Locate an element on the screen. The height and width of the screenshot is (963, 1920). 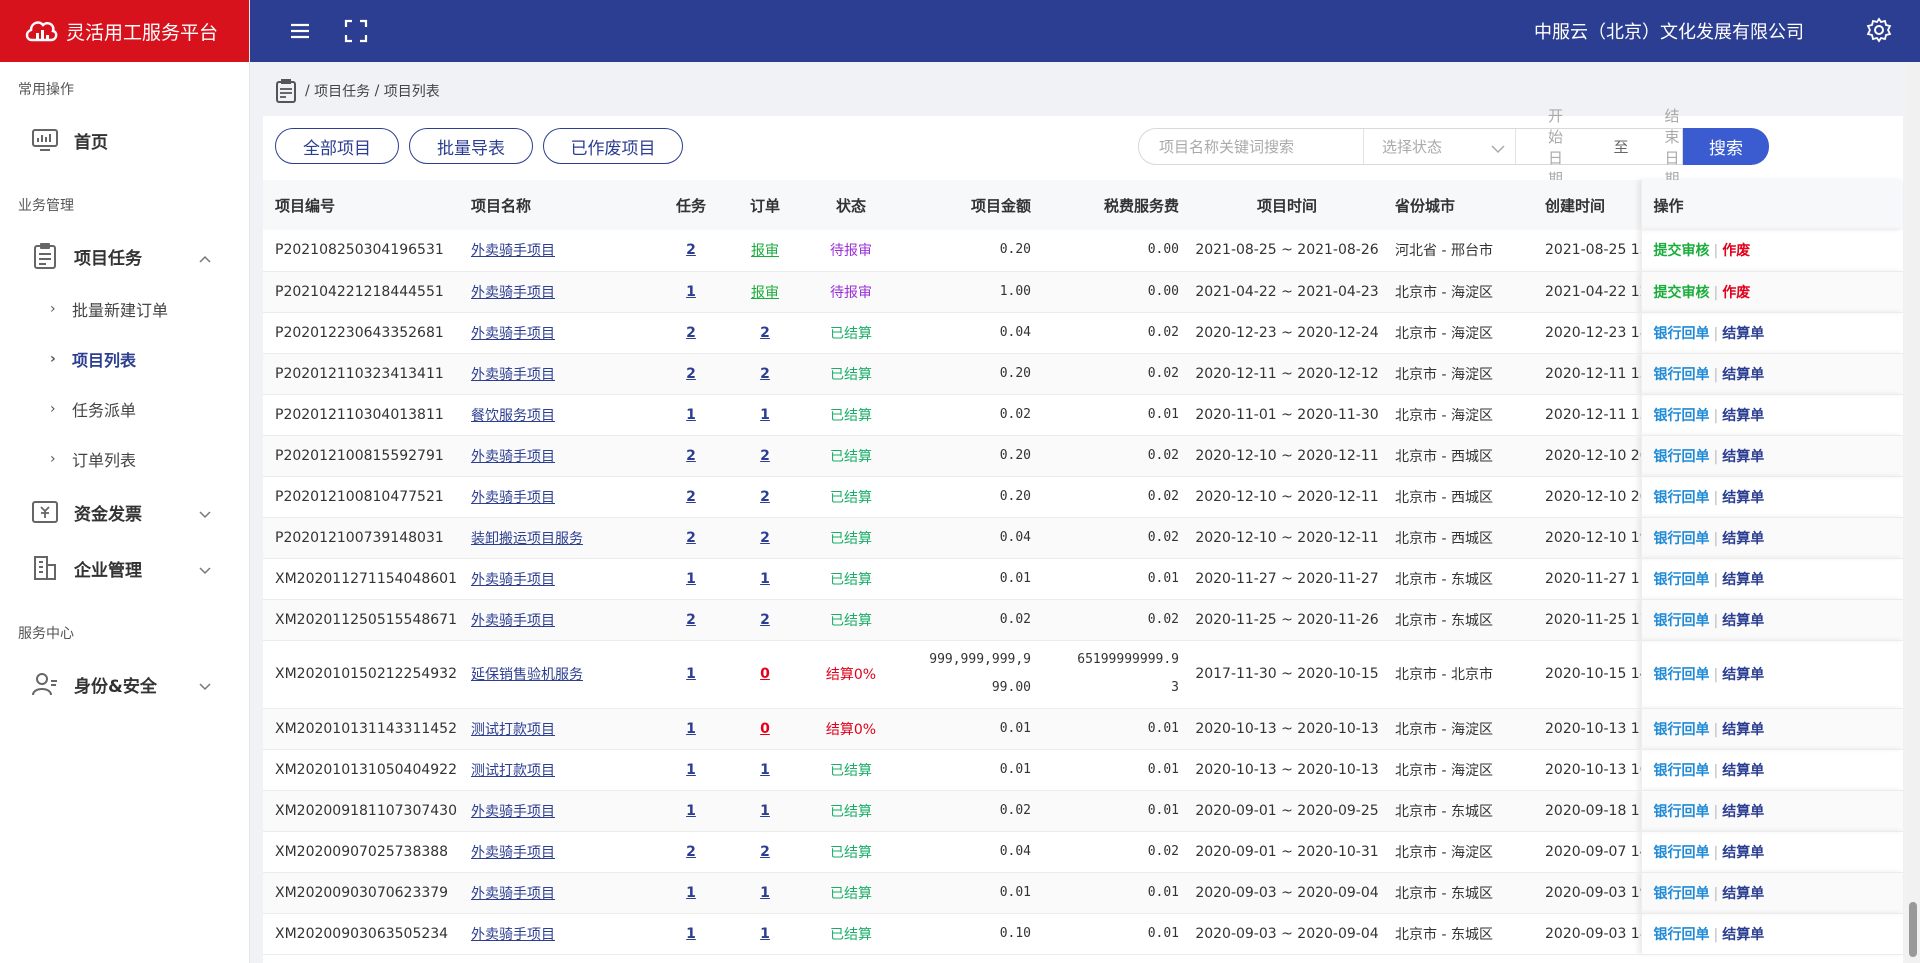
start-date-input: 开始日期 is located at coordinates (1556, 147).